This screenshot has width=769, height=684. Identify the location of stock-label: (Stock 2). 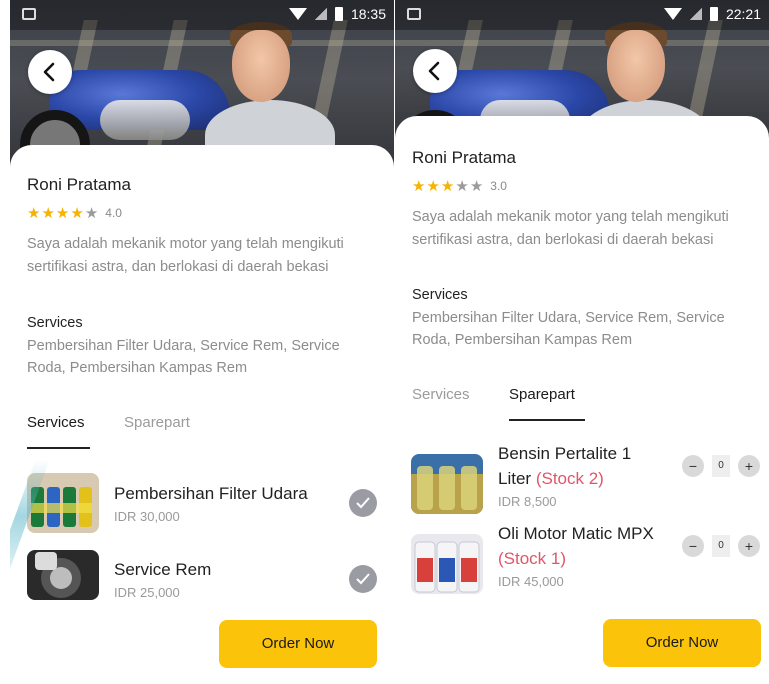
(569, 478).